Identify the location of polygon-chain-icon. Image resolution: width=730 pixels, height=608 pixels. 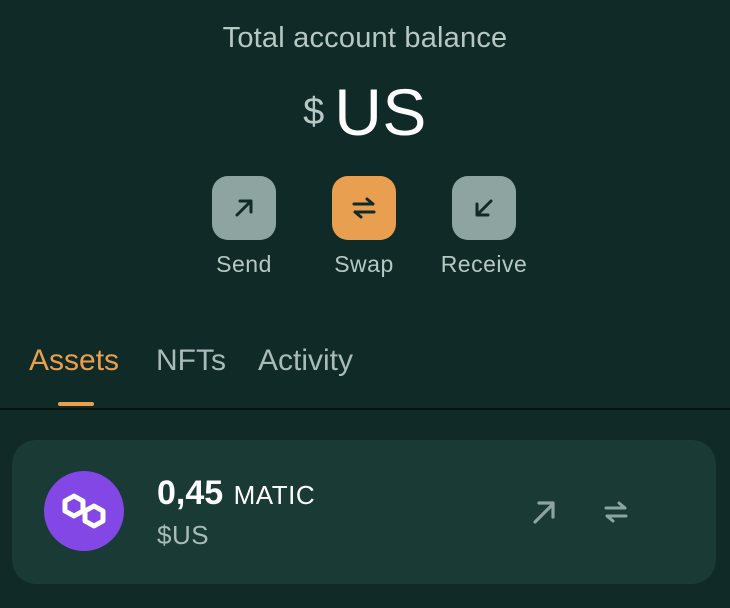
(84, 511).